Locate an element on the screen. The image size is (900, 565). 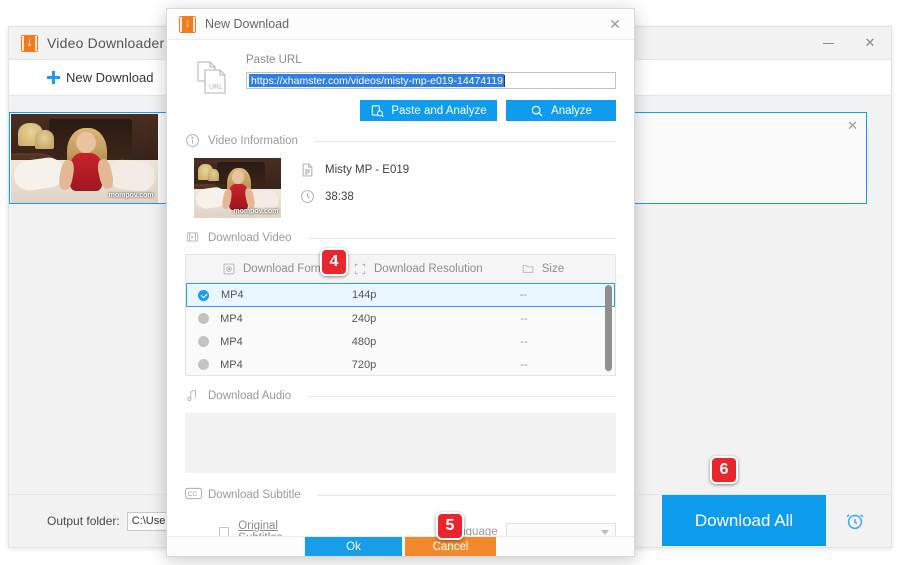
download-subtitle-header: CC Download Subtitle is located at coordinates (400, 495).